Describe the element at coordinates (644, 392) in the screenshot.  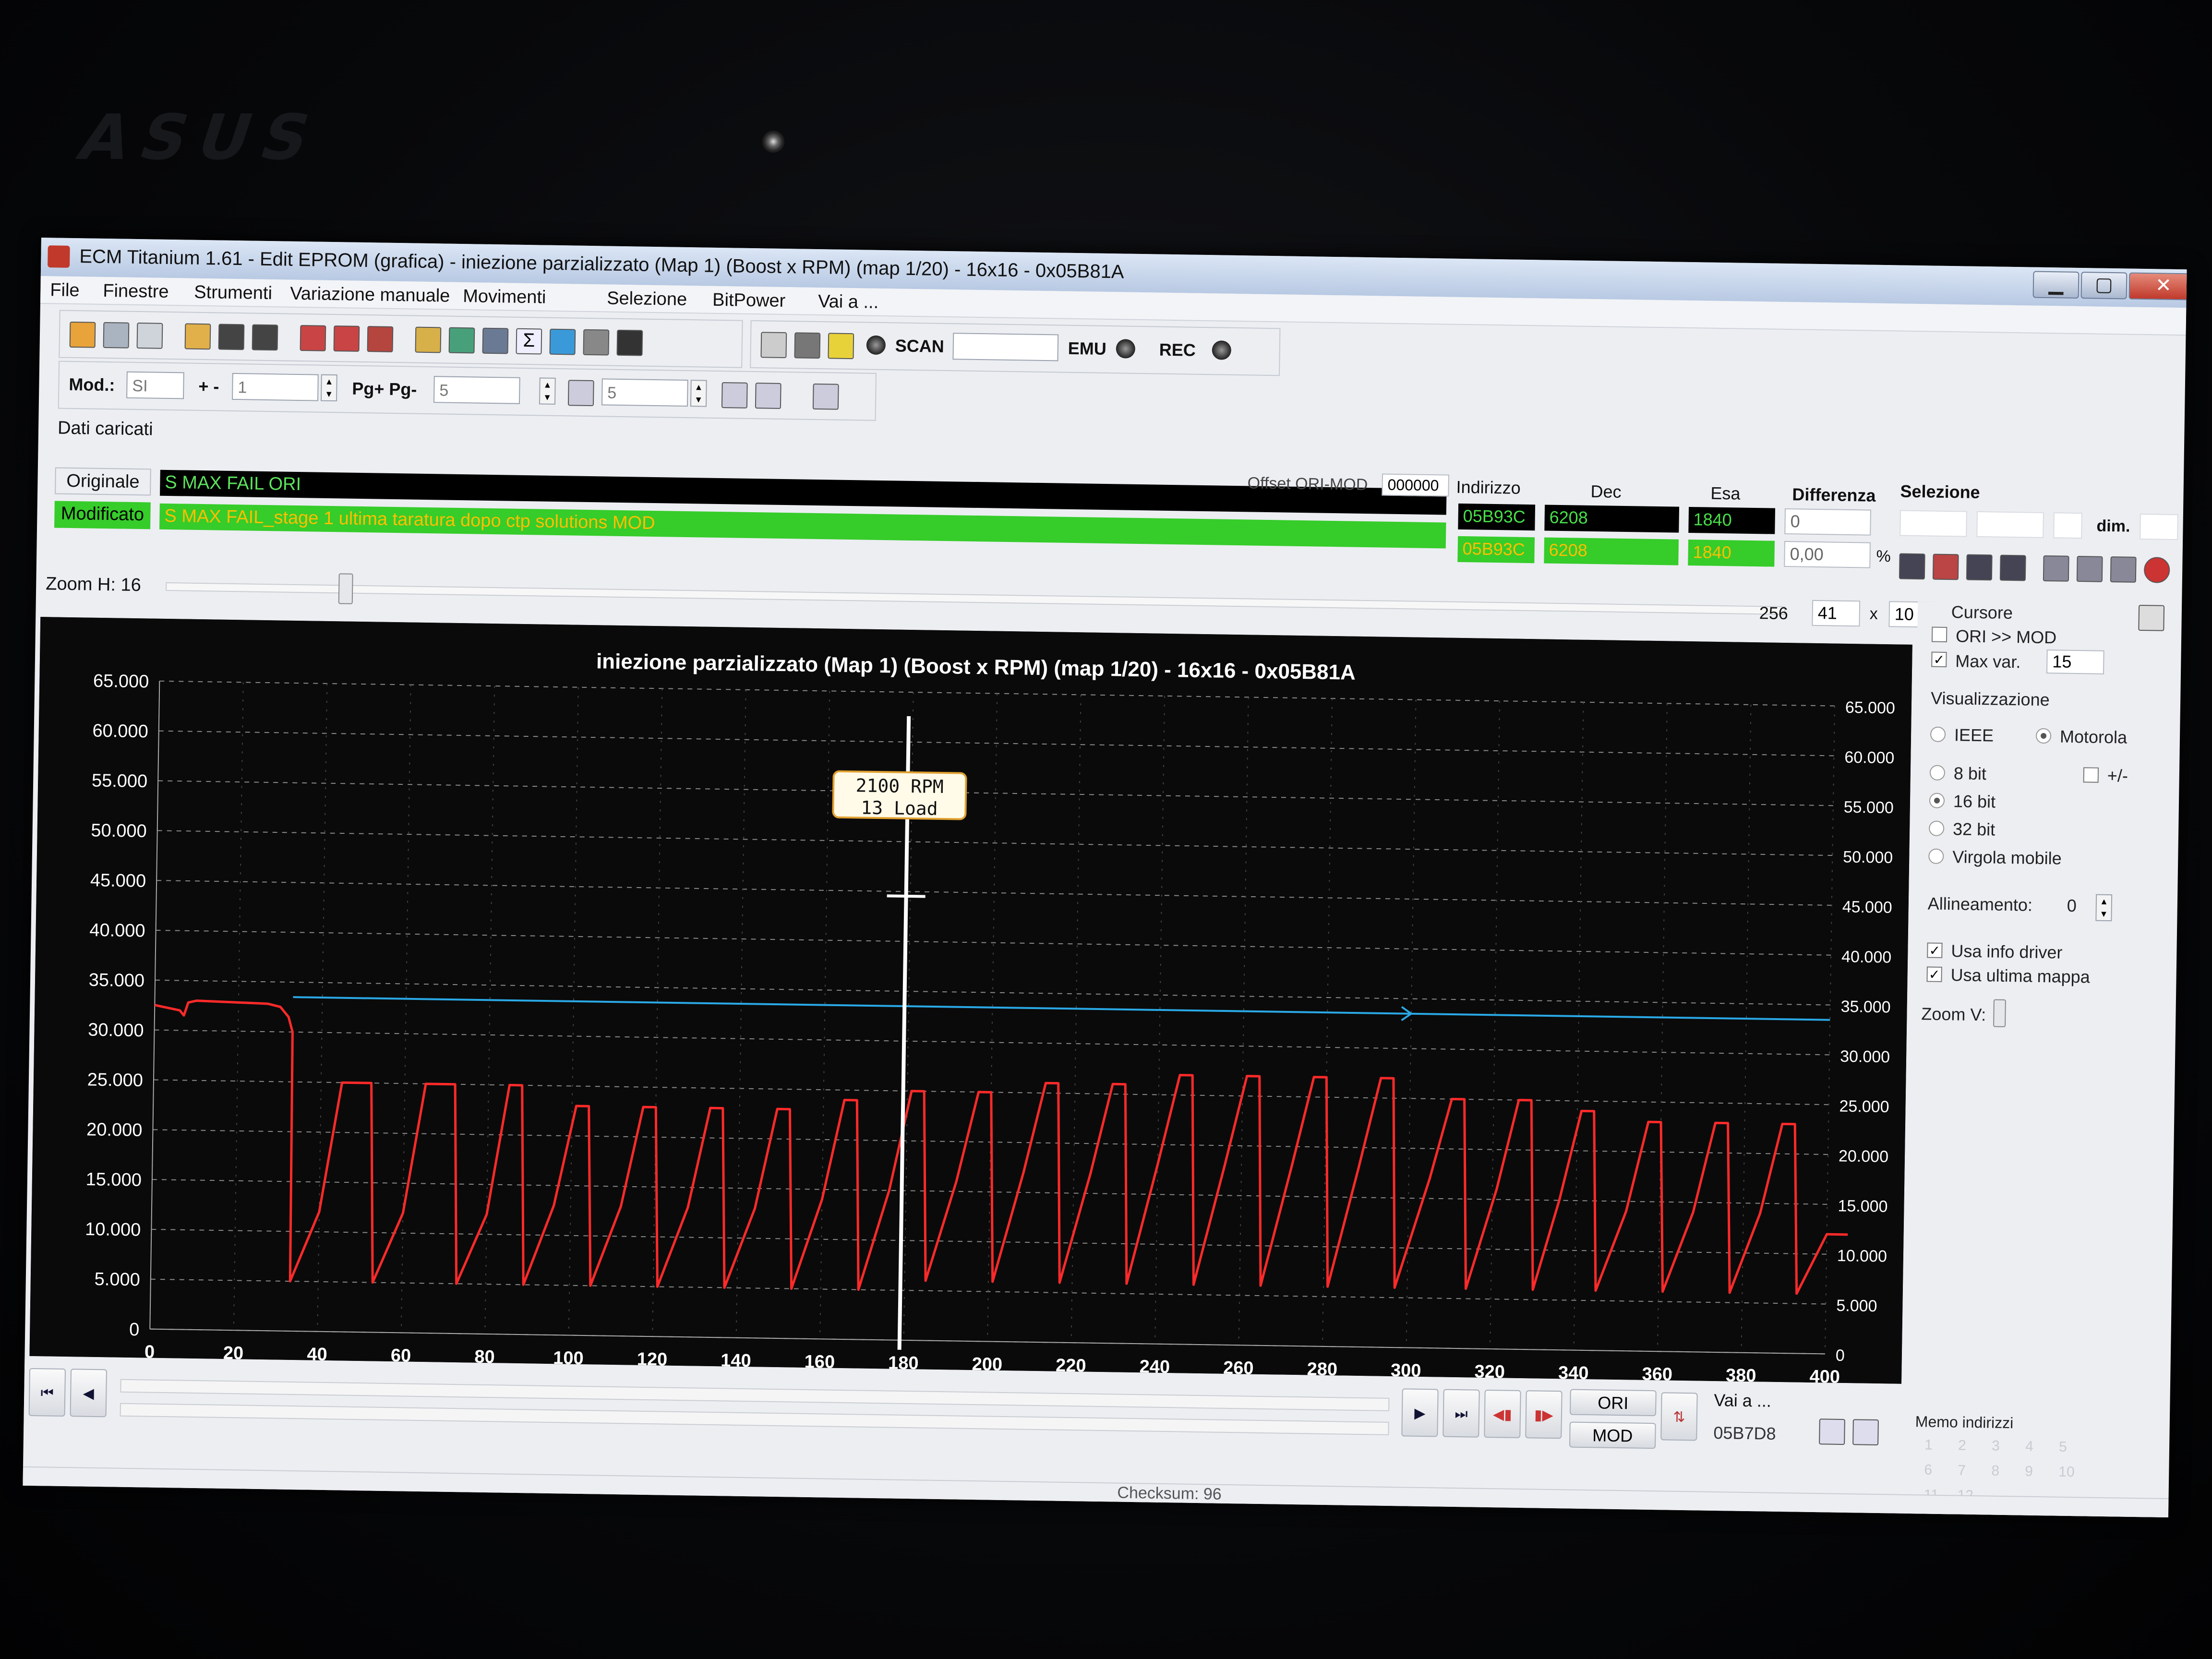
I see `percent-field: 5` at that location.